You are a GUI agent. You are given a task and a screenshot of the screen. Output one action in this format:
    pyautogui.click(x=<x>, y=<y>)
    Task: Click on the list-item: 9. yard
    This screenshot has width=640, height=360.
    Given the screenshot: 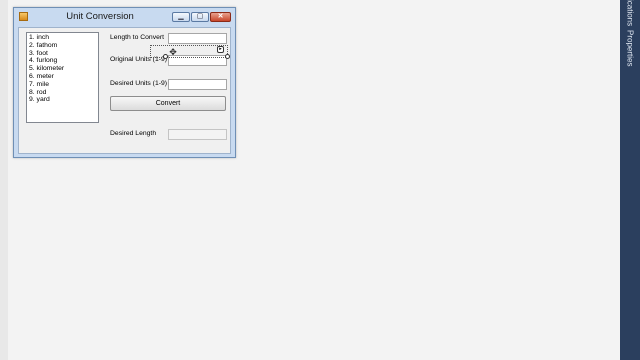 What is the action you would take?
    pyautogui.click(x=62, y=100)
    